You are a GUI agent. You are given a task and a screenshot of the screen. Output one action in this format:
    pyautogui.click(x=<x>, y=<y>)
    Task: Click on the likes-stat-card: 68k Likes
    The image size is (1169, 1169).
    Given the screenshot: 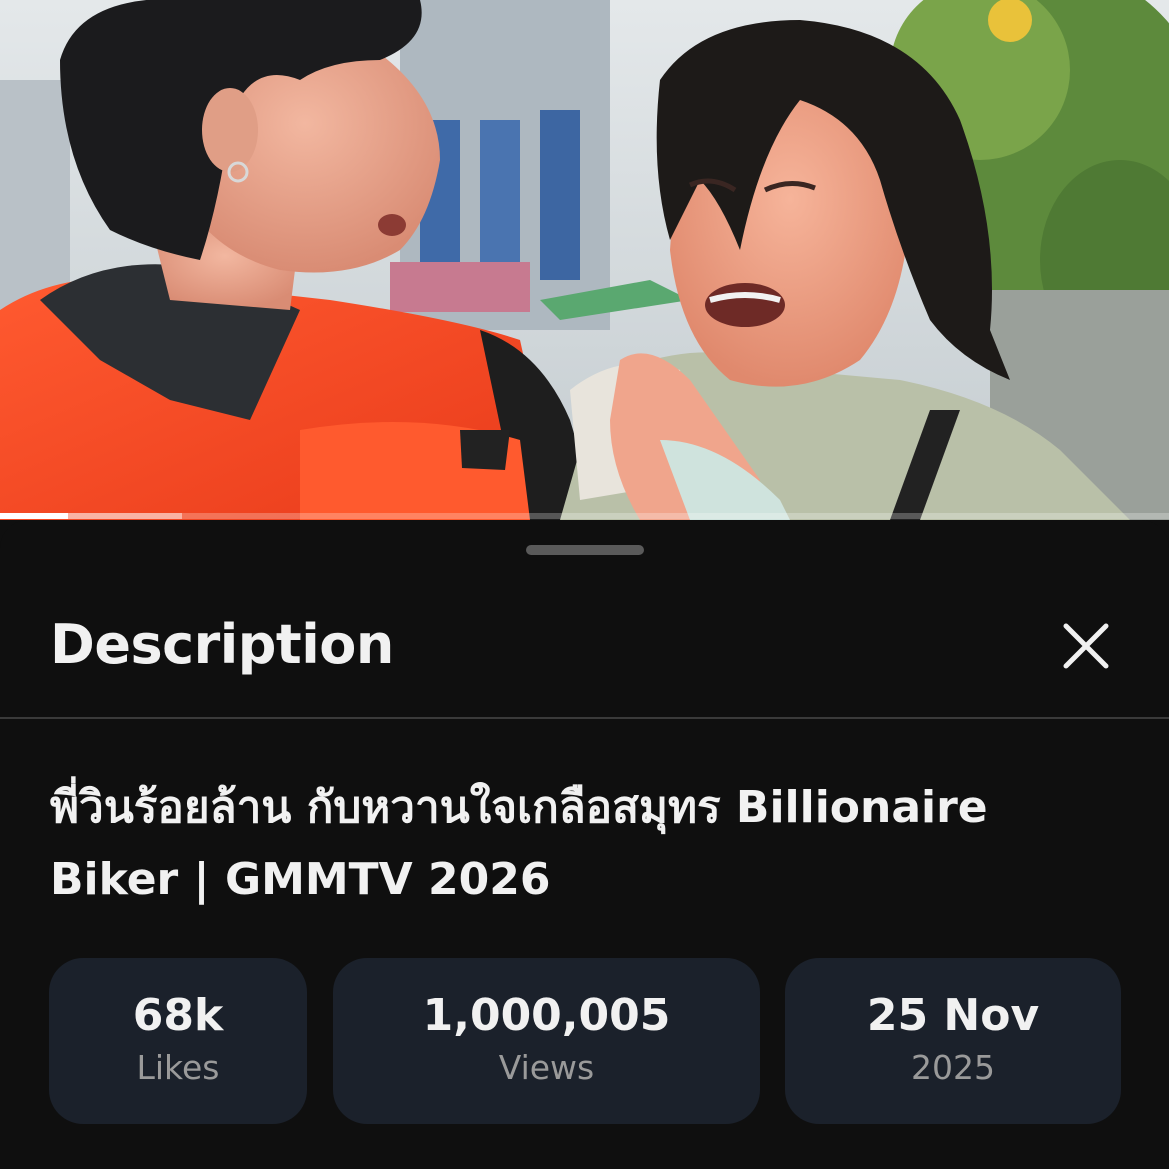 What is the action you would take?
    pyautogui.click(x=178, y=1041)
    